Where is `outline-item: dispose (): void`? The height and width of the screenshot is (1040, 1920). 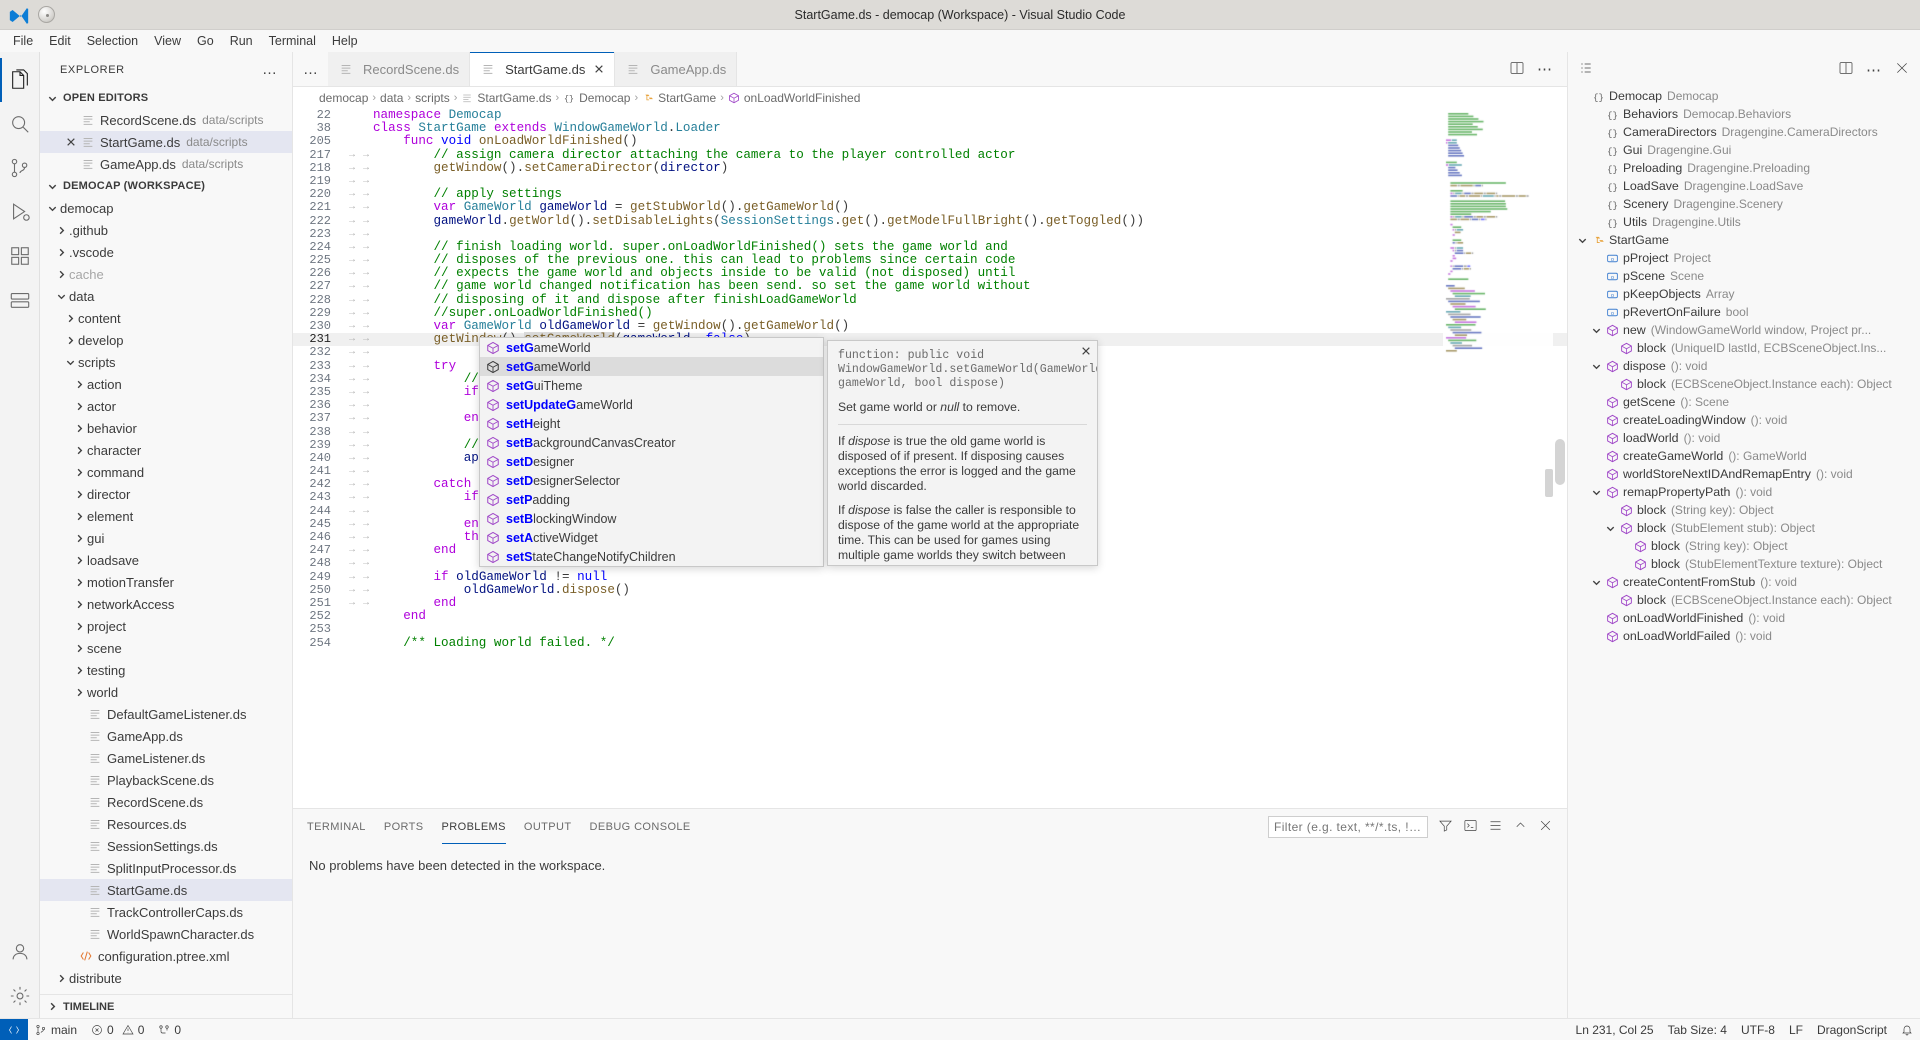 outline-item: dispose (): void is located at coordinates (1744, 366).